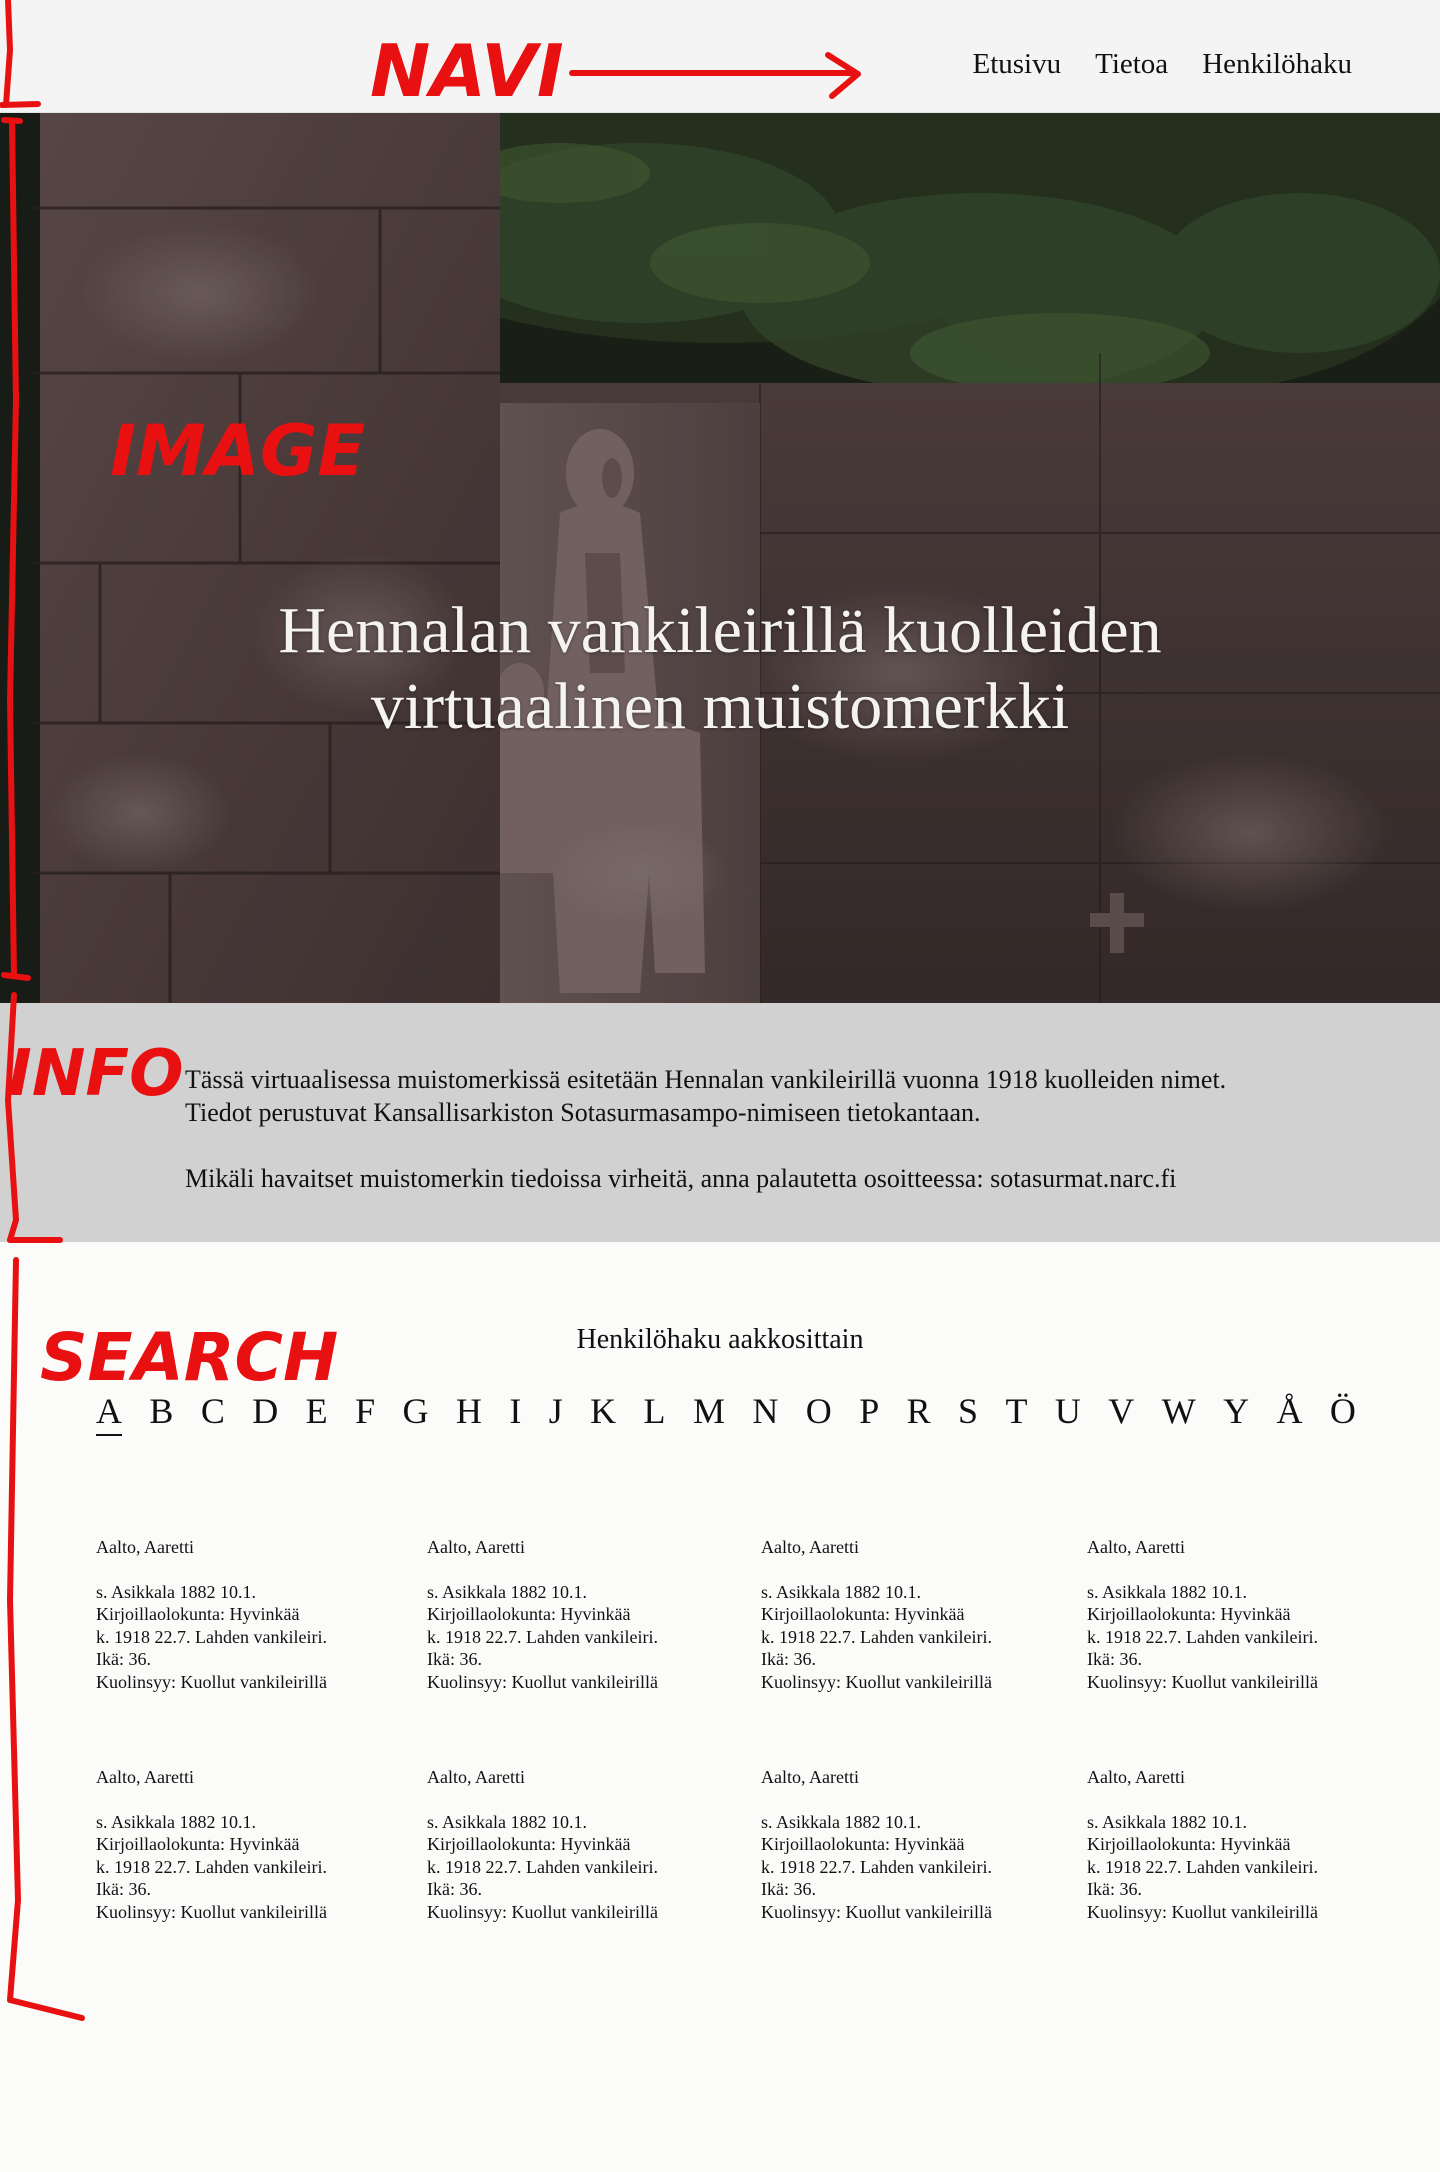  What do you see at coordinates (1179, 1413) in the screenshot?
I see `letter-21: W` at bounding box center [1179, 1413].